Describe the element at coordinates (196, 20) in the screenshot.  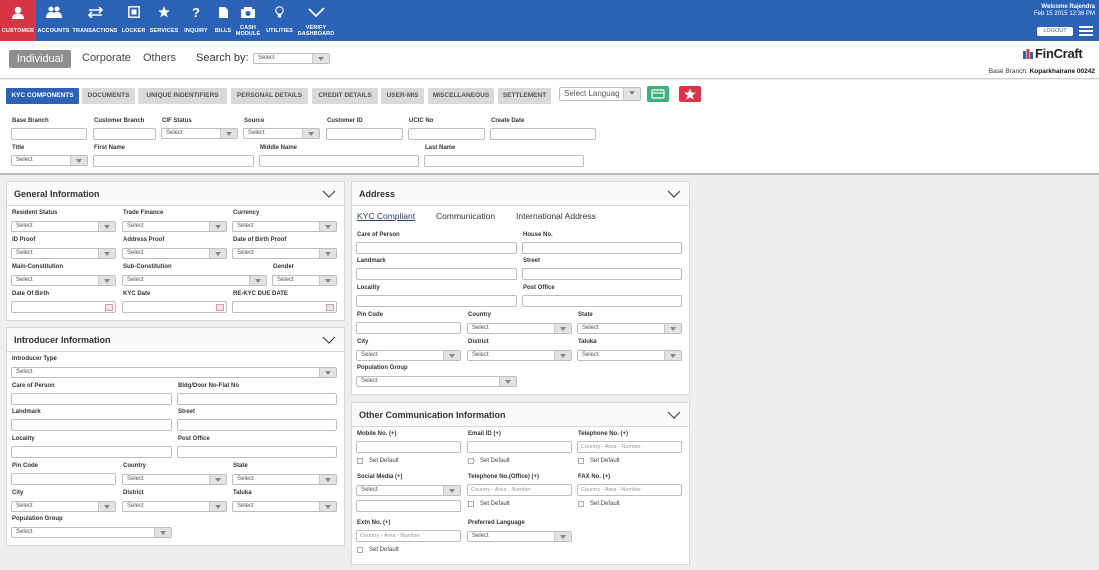
I see `nav-inquiry: ? INQUIRY` at that location.